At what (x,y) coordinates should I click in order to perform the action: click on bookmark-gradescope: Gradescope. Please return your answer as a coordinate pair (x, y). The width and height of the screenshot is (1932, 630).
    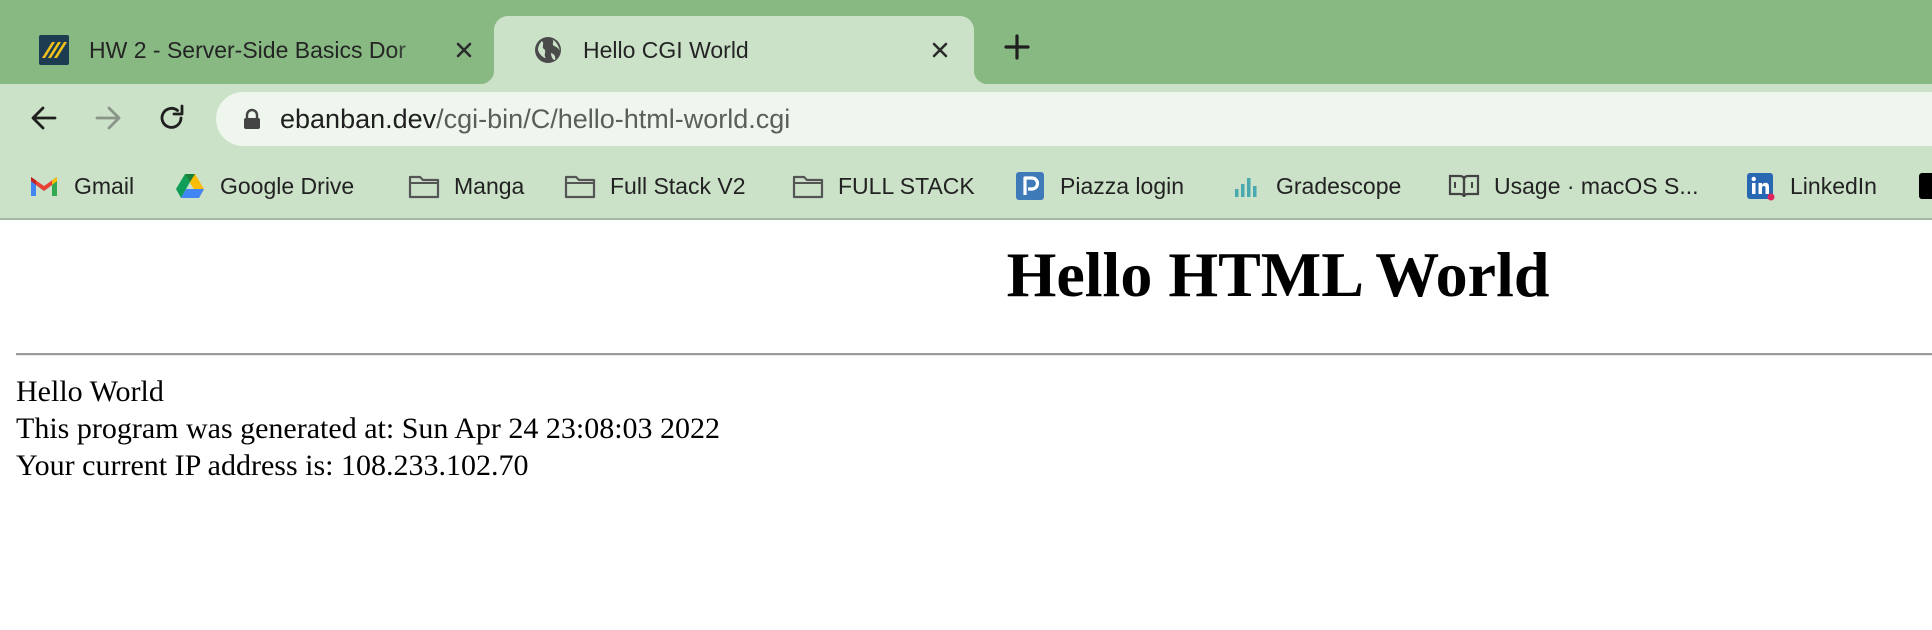
    Looking at the image, I should click on (1315, 186).